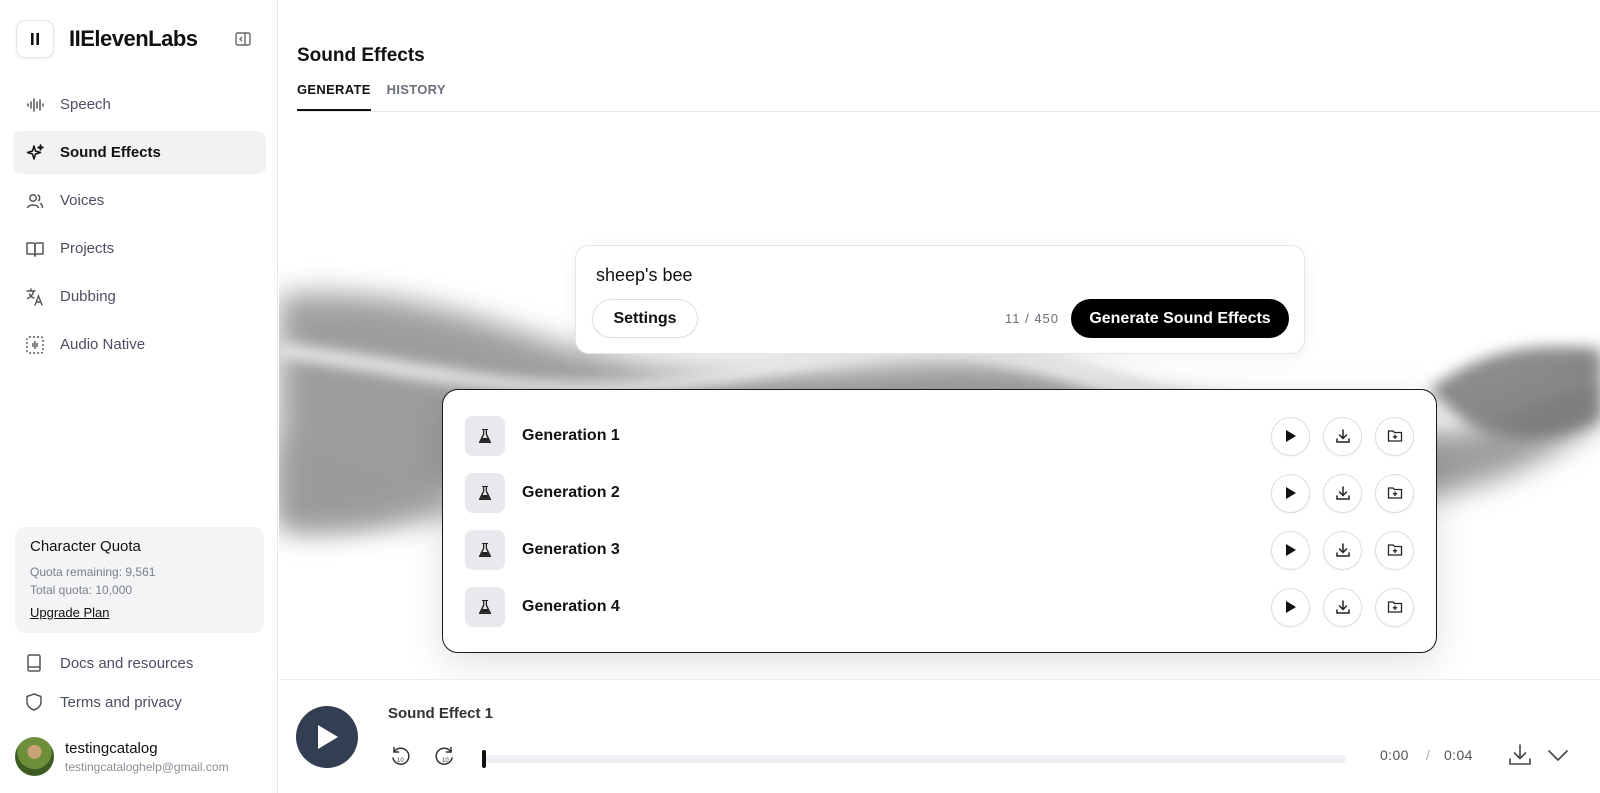  I want to click on collapse-sidebar-button, so click(243, 39).